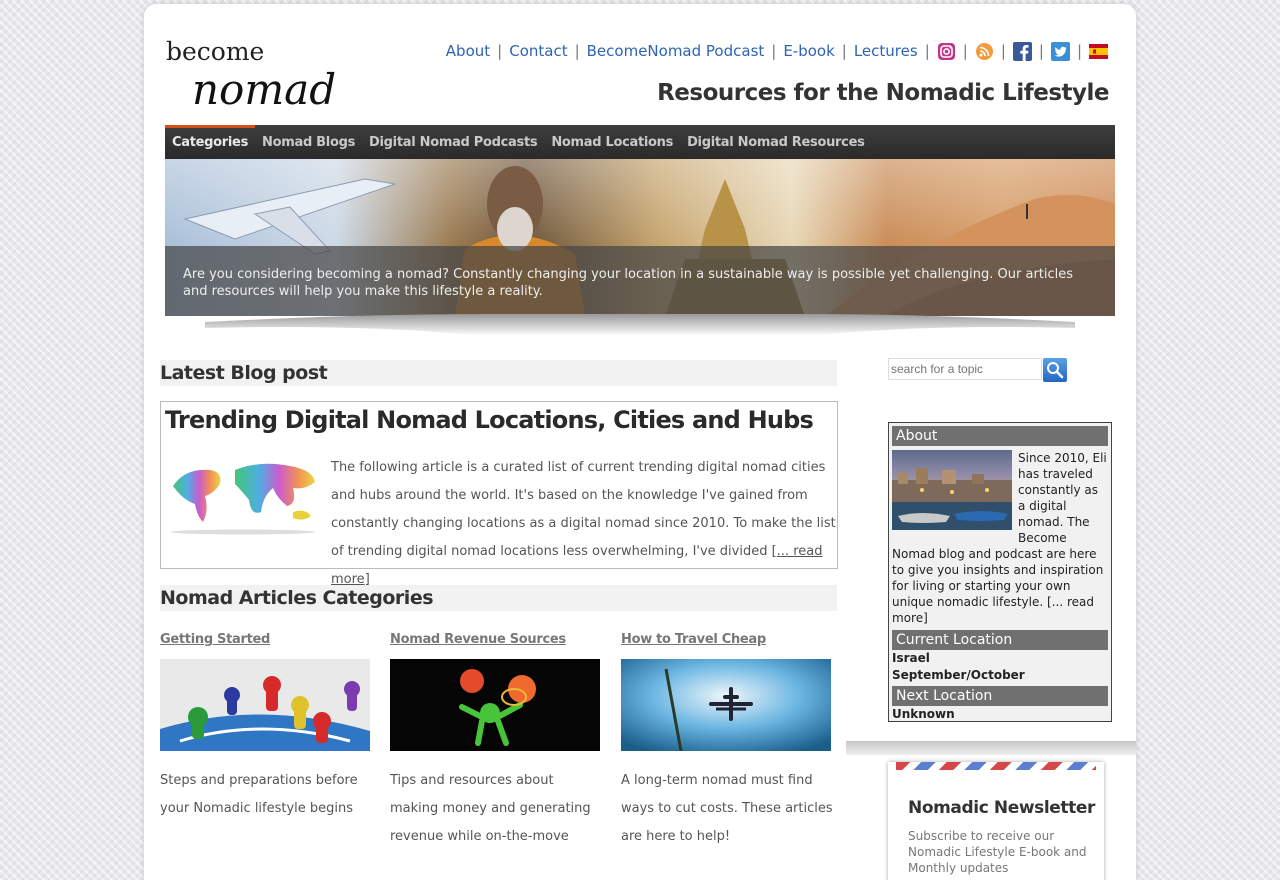  Describe the element at coordinates (923, 714) in the screenshot. I see `next-location-place: Unknown` at that location.